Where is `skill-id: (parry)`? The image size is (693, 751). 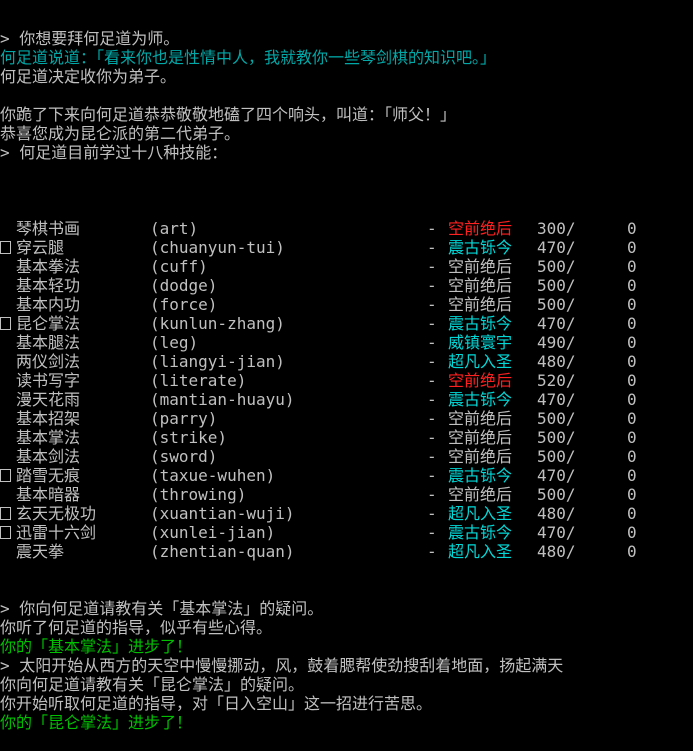
skill-id: (parry) is located at coordinates (184, 418).